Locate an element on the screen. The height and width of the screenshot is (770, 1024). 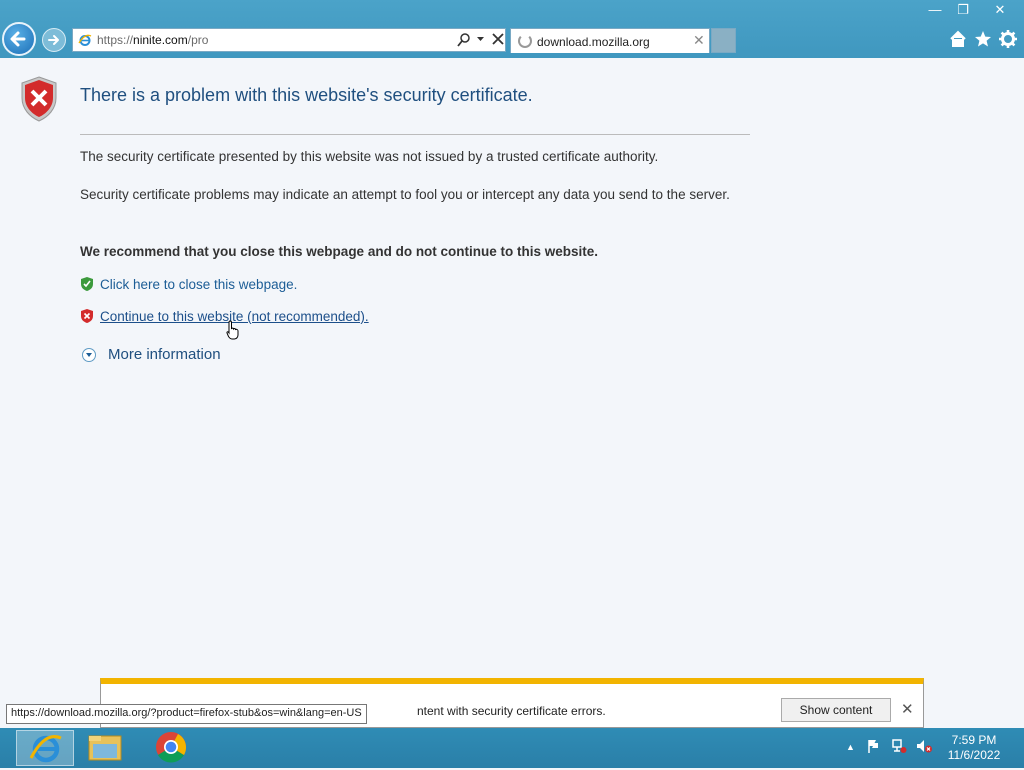
forward-button is located at coordinates (54, 40).